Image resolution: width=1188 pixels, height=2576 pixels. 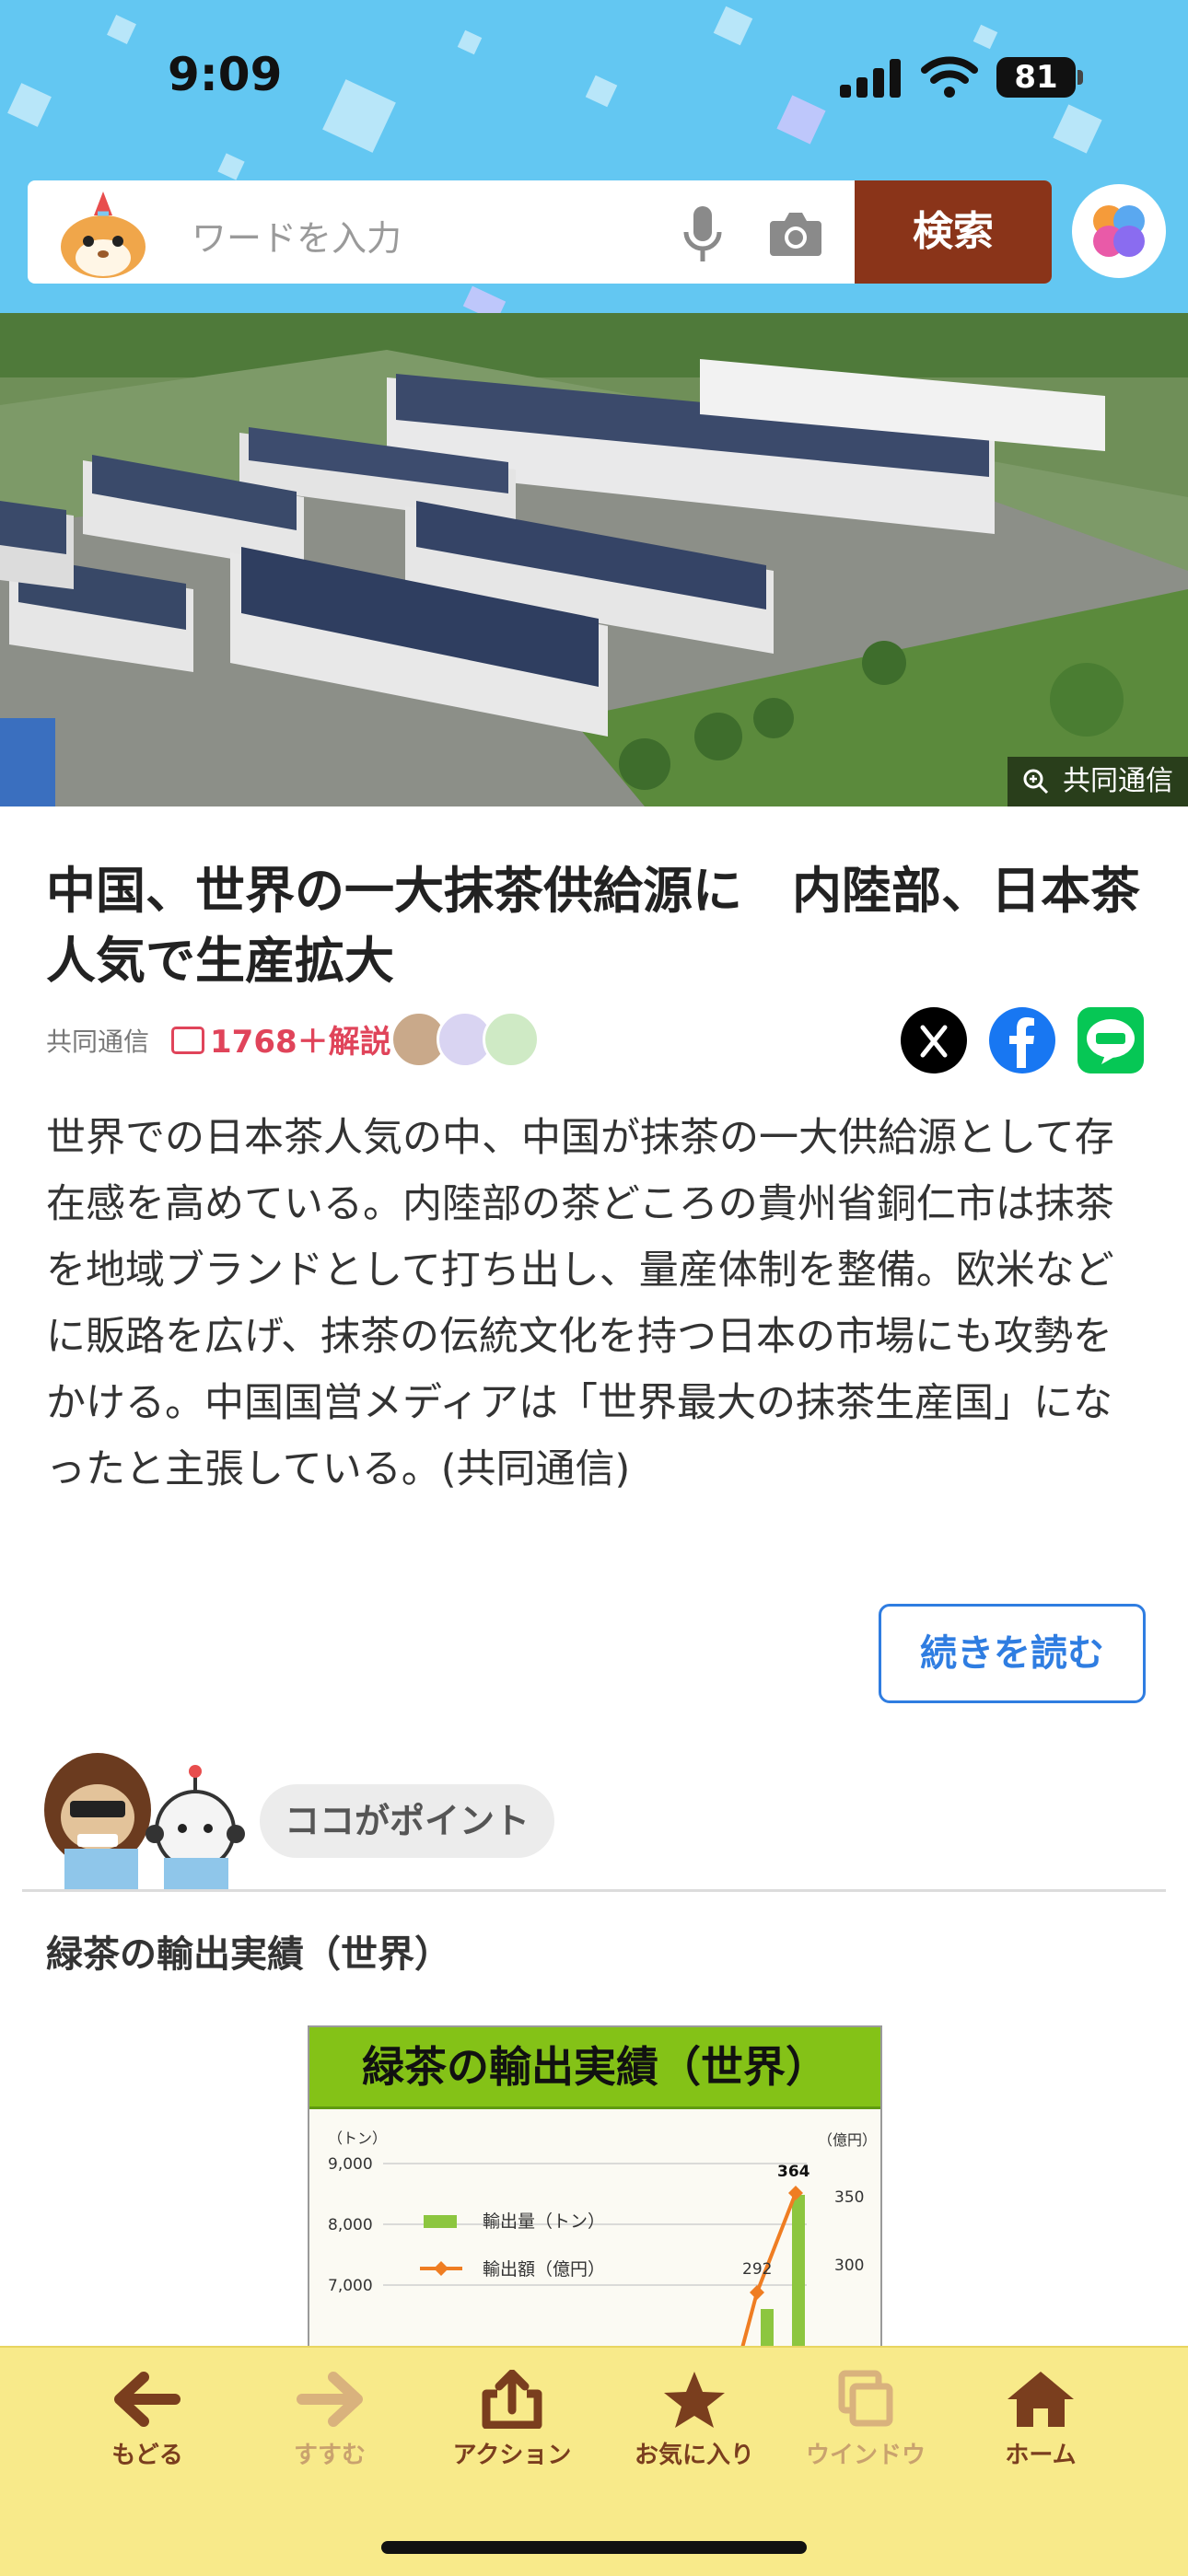 What do you see at coordinates (849, 2231) in the screenshot?
I see `chart-right-ticks: 350 300` at bounding box center [849, 2231].